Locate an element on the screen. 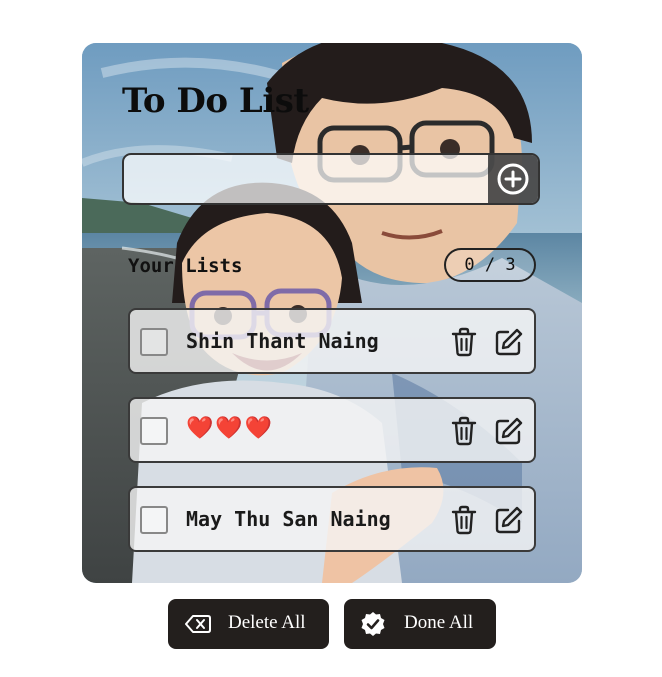 The width and height of the screenshot is (662, 677). item-text: Shin Thant Naing is located at coordinates (282, 341).